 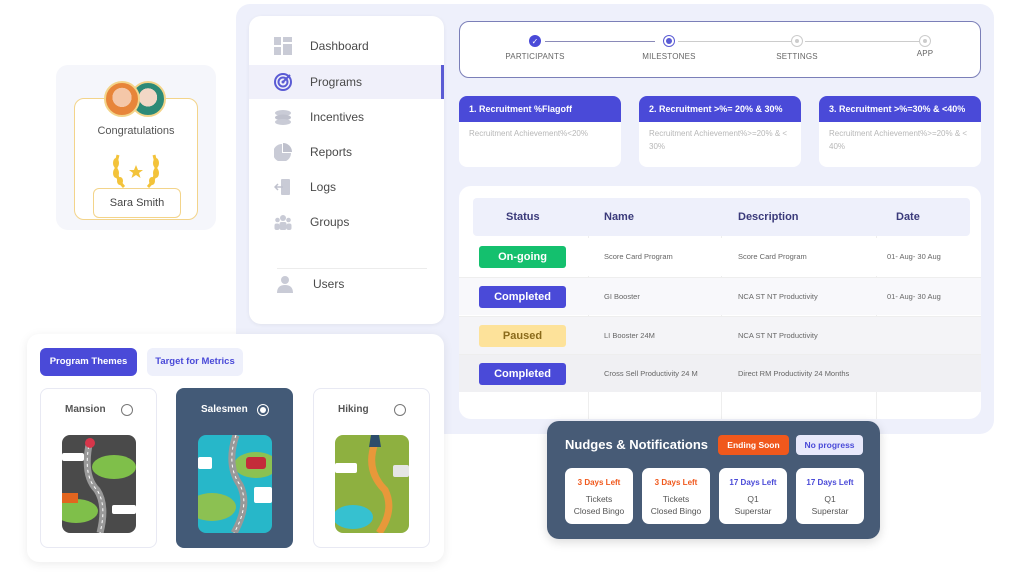 What do you see at coordinates (331, 152) in the screenshot?
I see `sidebar-item-label: Reports` at bounding box center [331, 152].